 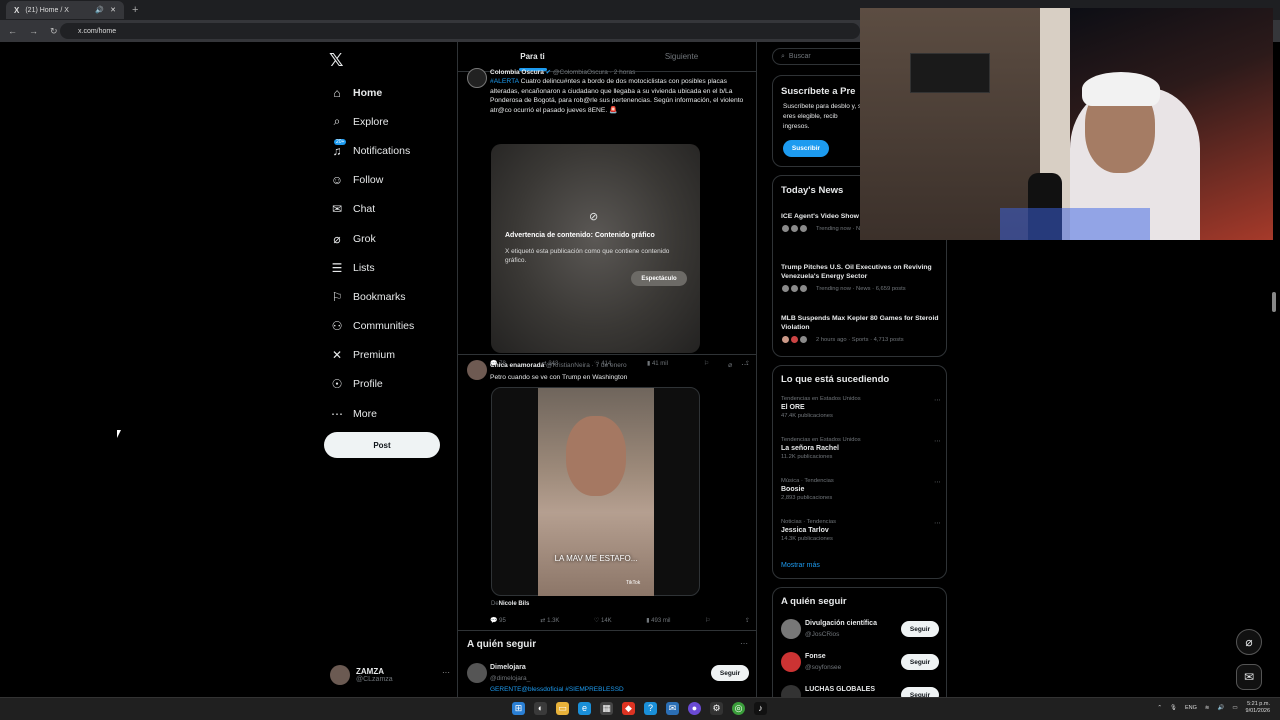 What do you see at coordinates (1234, 708) in the screenshot?
I see `battery-icon: ▭` at bounding box center [1234, 708].